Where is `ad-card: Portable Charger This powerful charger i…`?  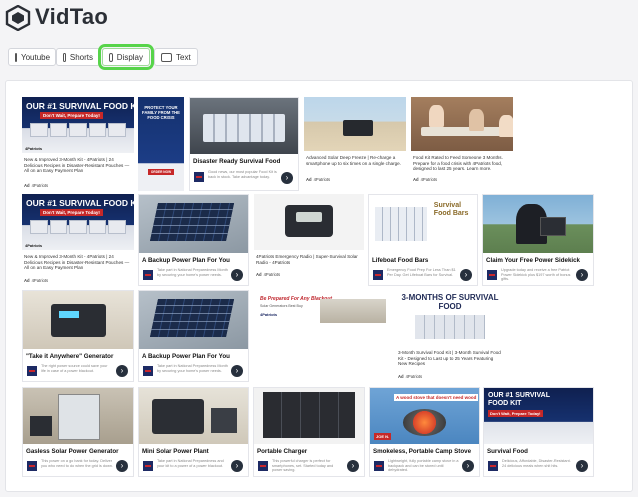 ad-card: Portable Charger This powerful charger i… is located at coordinates (309, 432).